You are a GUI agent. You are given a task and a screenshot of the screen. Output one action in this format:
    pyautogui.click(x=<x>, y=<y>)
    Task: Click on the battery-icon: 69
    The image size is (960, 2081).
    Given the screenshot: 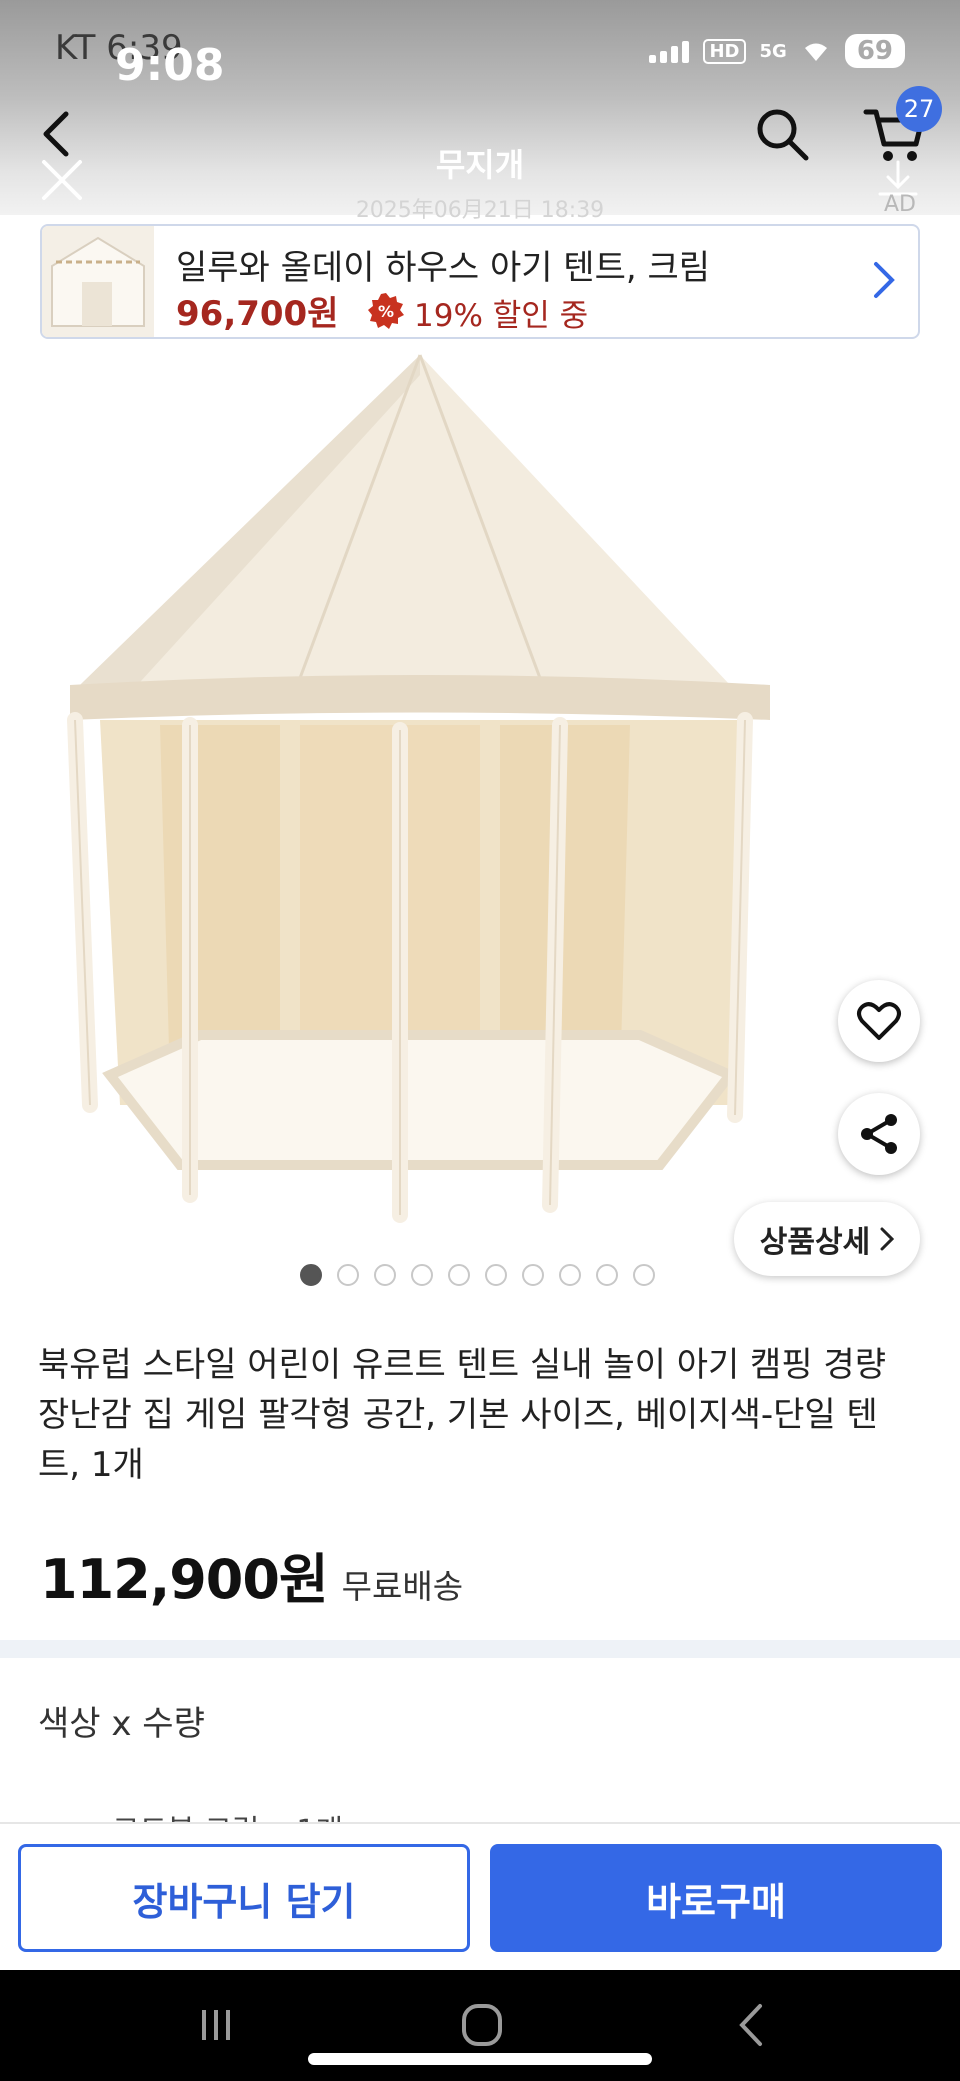 What is the action you would take?
    pyautogui.click(x=874, y=51)
    